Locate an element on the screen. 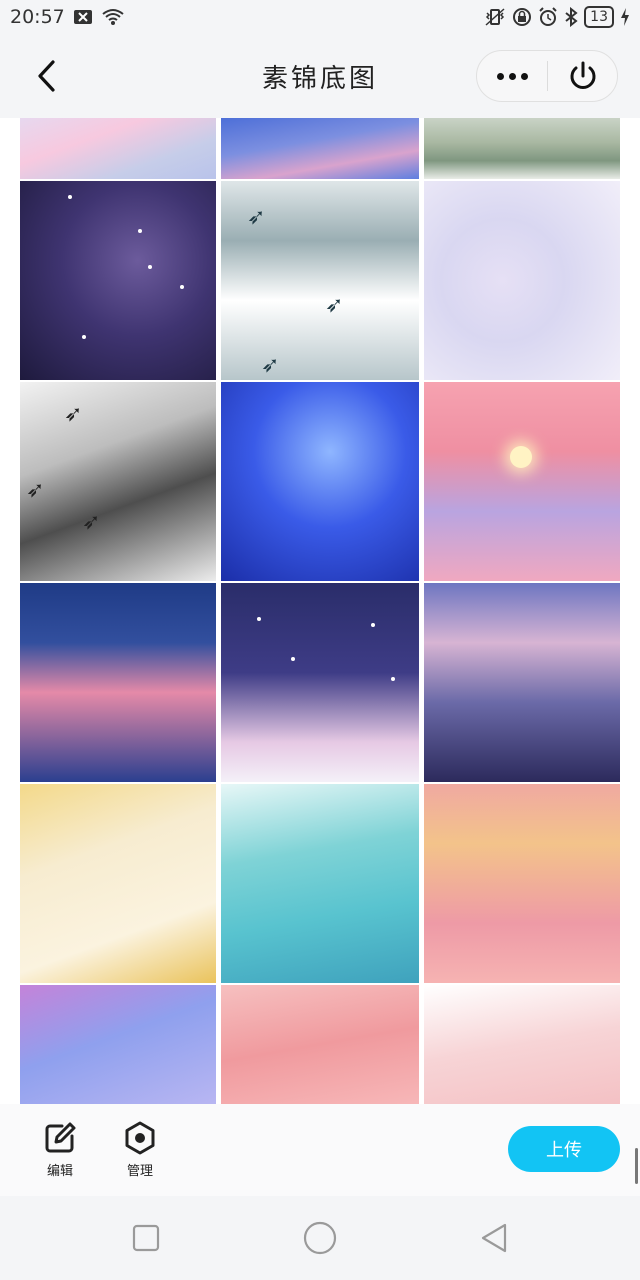  home-button is located at coordinates (320, 1238).